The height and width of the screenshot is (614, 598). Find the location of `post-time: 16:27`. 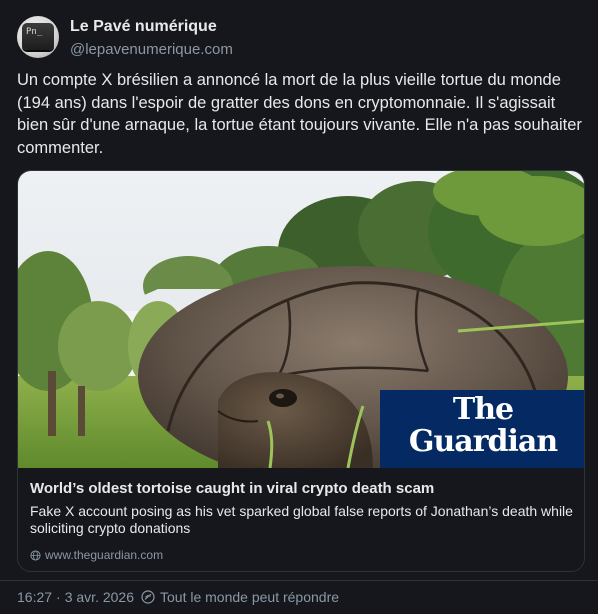

post-time: 16:27 is located at coordinates (34, 597).